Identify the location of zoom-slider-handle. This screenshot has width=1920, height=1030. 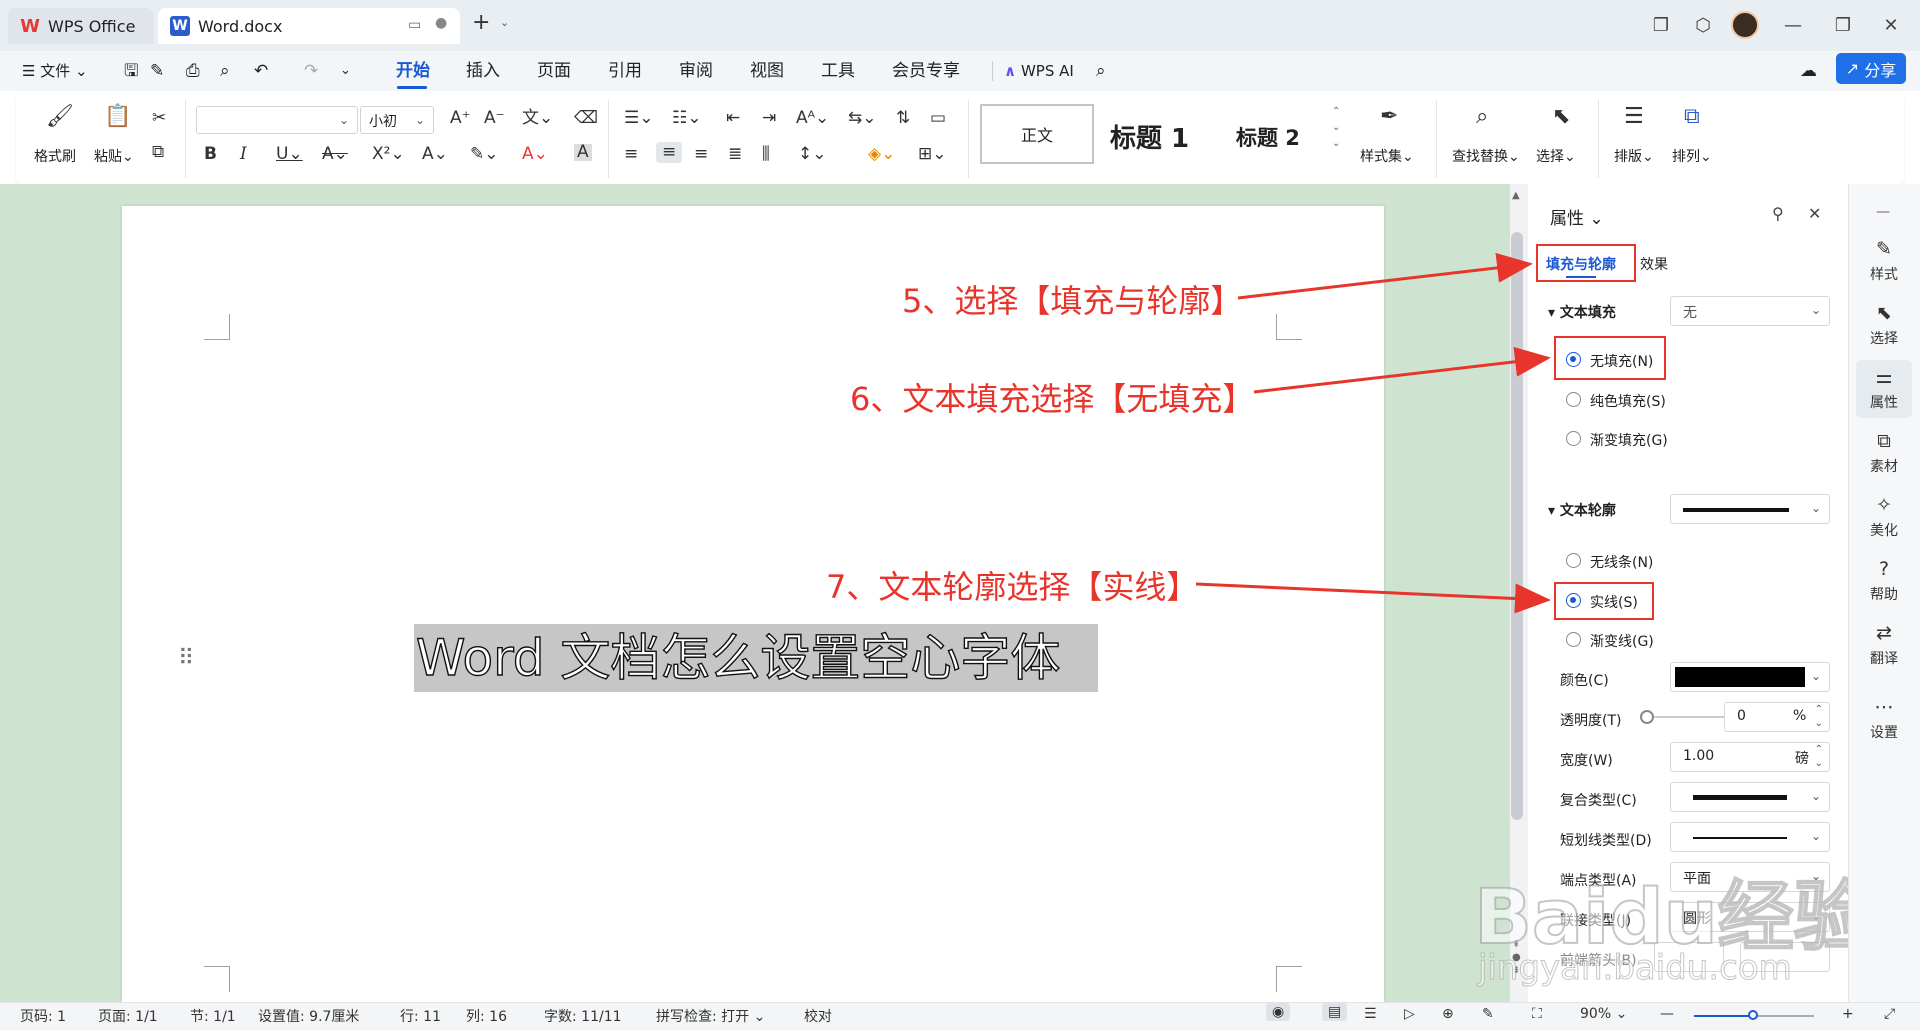
(1753, 1015).